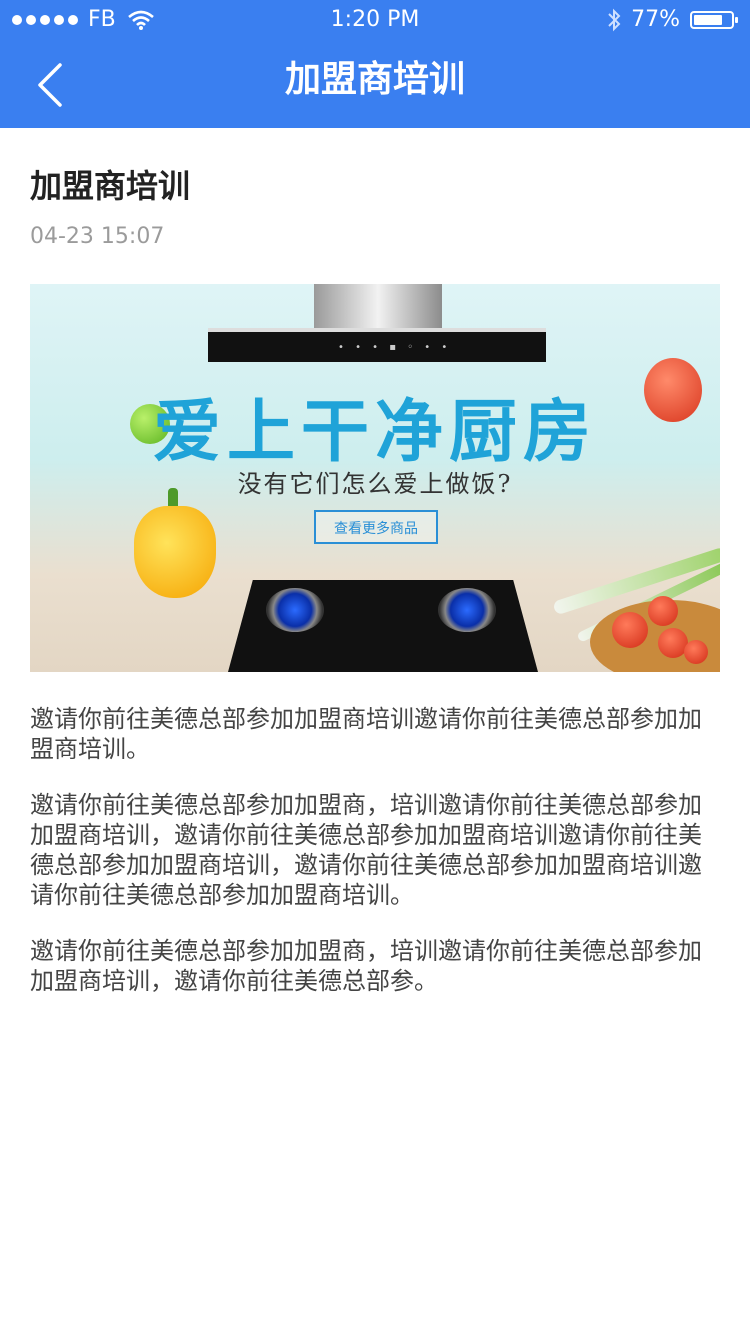 The image size is (750, 1334). What do you see at coordinates (376, 527) in the screenshot?
I see `view-more-products-button: 查看更多商品` at bounding box center [376, 527].